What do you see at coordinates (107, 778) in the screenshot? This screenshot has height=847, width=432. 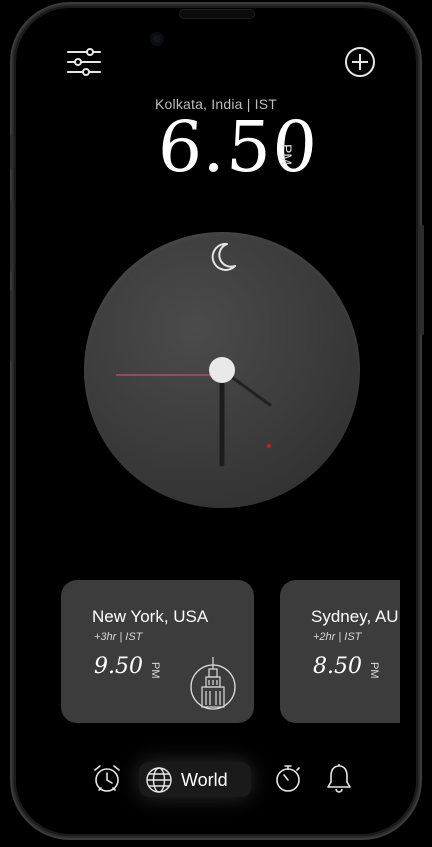 I see `alarm-clock-icon` at bounding box center [107, 778].